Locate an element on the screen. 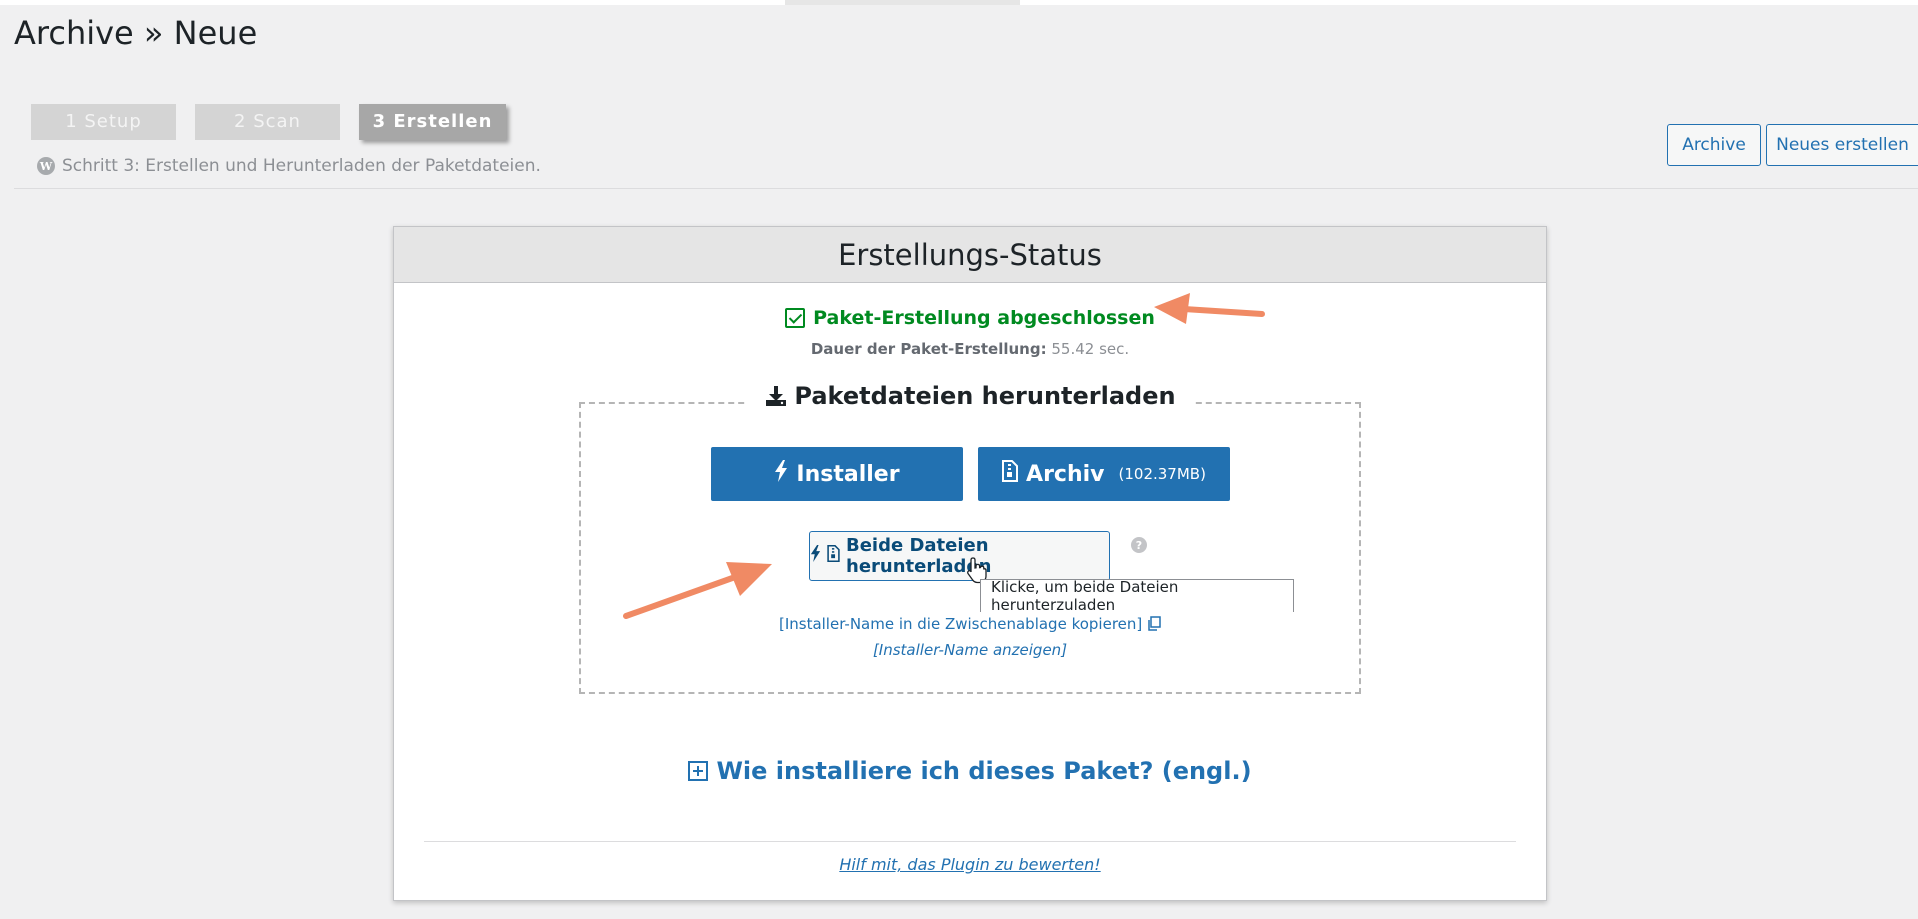 This screenshot has height=919, width=1918. download-both-tooltip: Klicke, um beide Dateien herunterzuladen is located at coordinates (1137, 596).